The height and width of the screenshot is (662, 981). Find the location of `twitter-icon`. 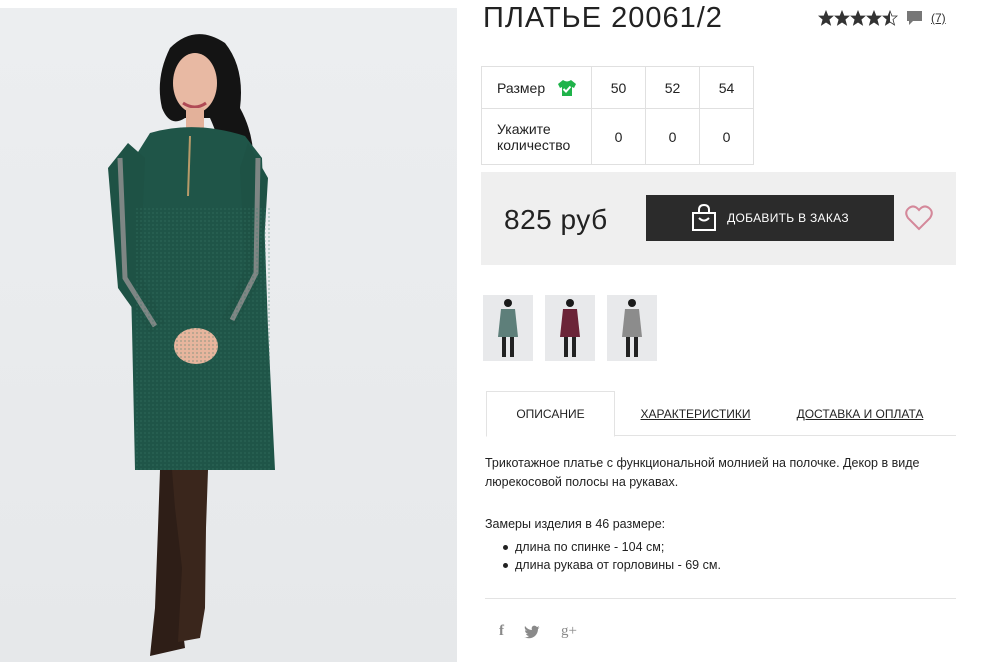

twitter-icon is located at coordinates (532, 632).